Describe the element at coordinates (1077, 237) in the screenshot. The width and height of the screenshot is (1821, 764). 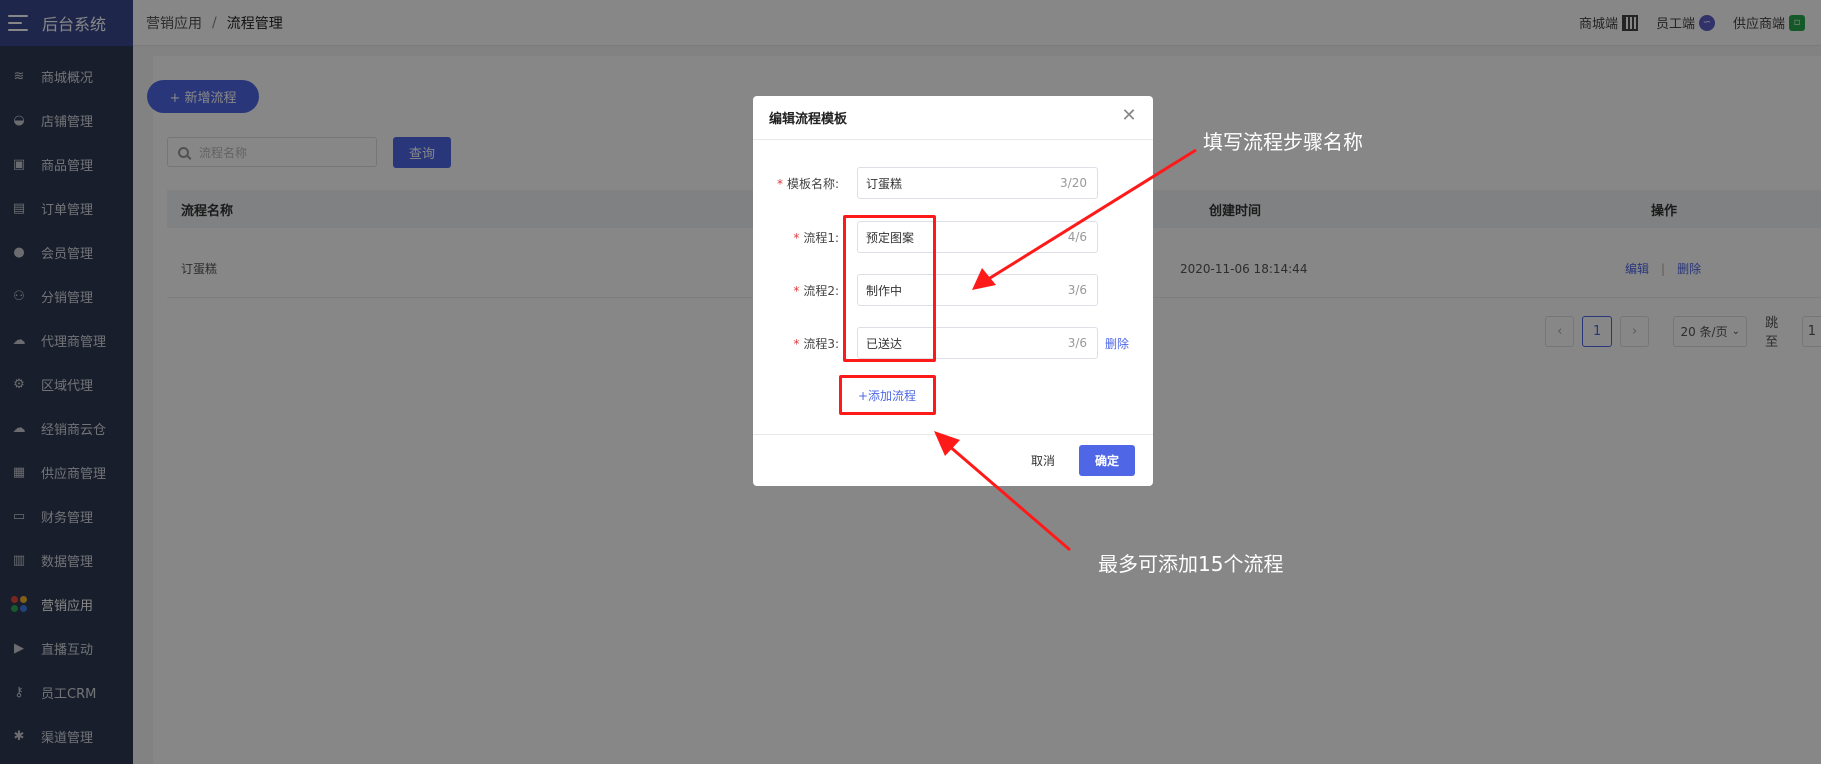
I see `flow-count-1: 4/6` at that location.